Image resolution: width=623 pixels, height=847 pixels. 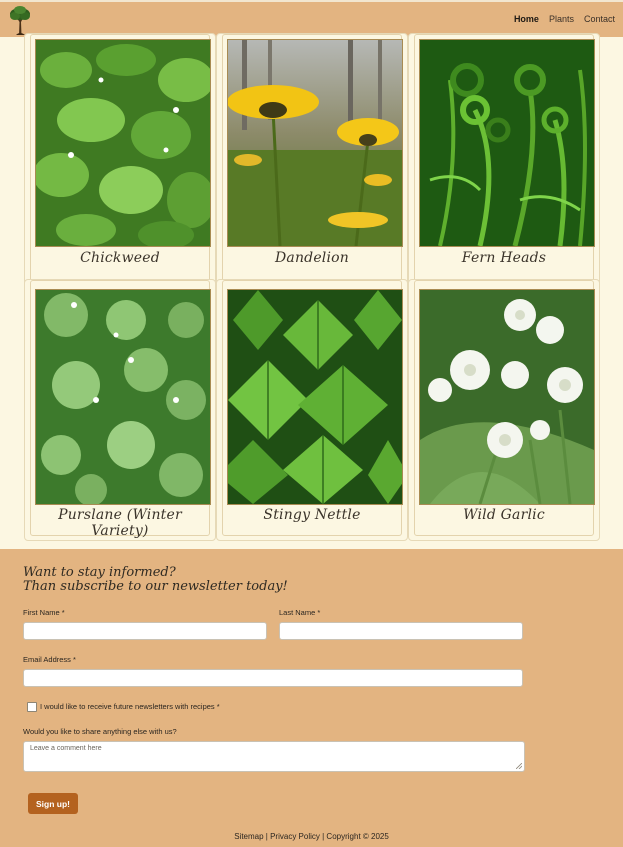 What do you see at coordinates (248, 836) in the screenshot?
I see `sitemap-link: Sitemap` at bounding box center [248, 836].